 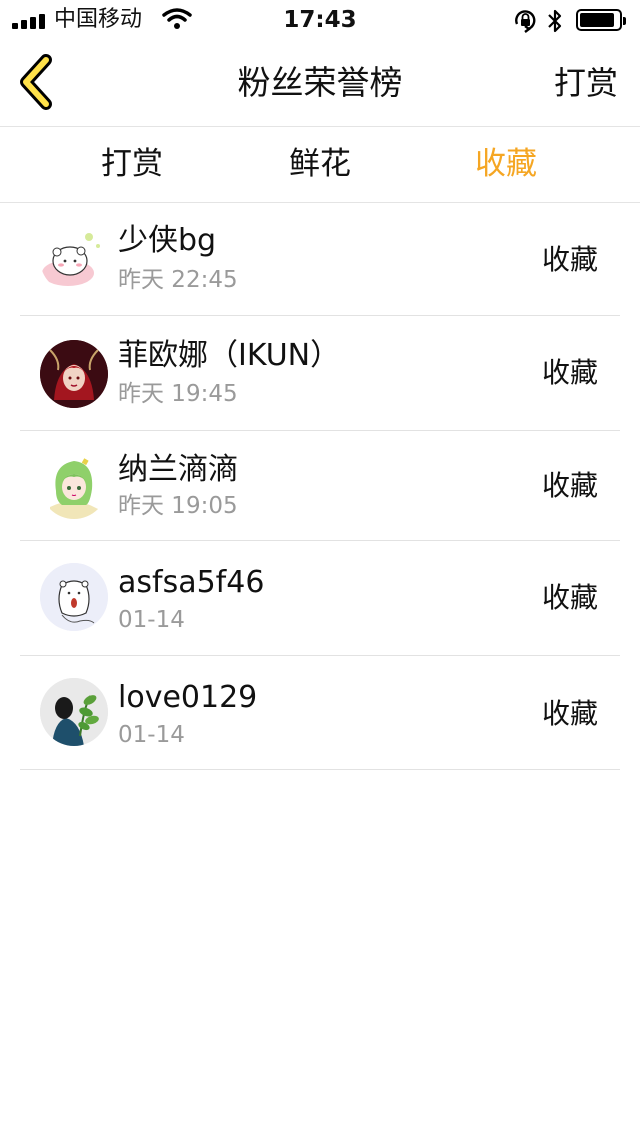 I want to click on orientation-lock-icon, so click(x=525, y=21).